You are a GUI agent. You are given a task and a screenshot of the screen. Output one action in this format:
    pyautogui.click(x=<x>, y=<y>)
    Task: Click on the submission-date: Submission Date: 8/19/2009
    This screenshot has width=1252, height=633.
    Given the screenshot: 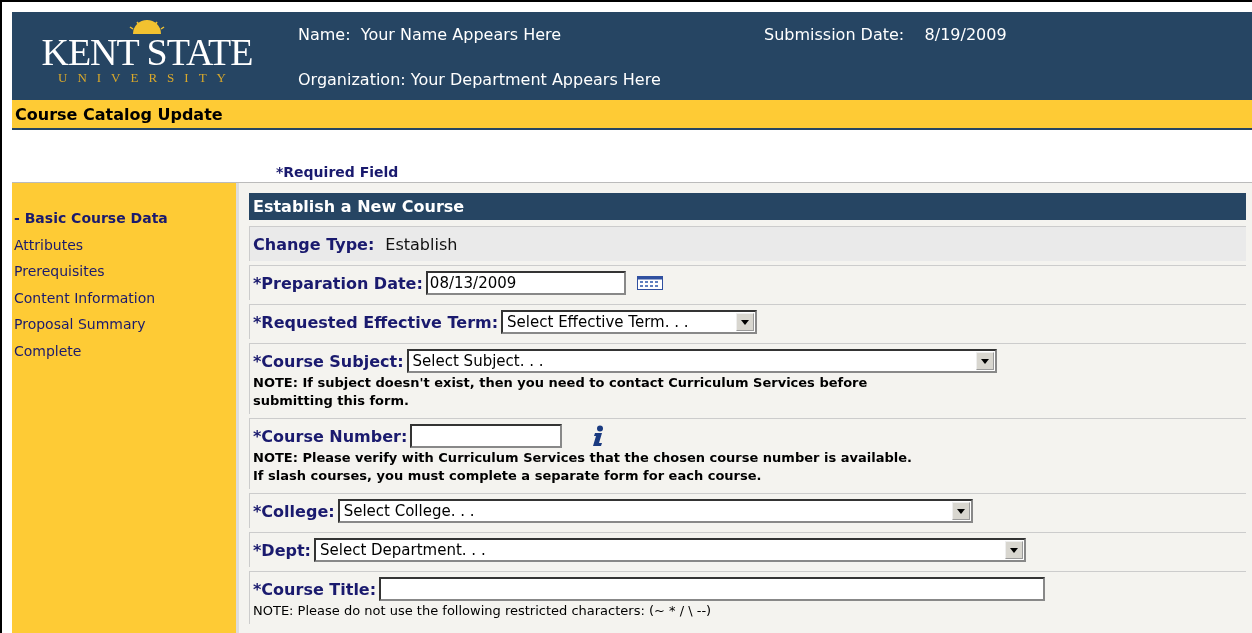 What is the action you would take?
    pyautogui.click(x=885, y=35)
    